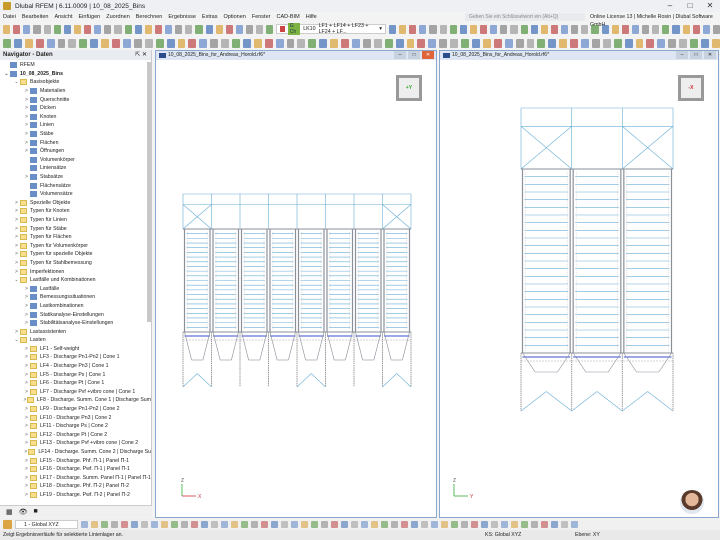  Describe the element at coordinates (75, 194) in the screenshot. I see `tree-item: Volumensätze` at that location.